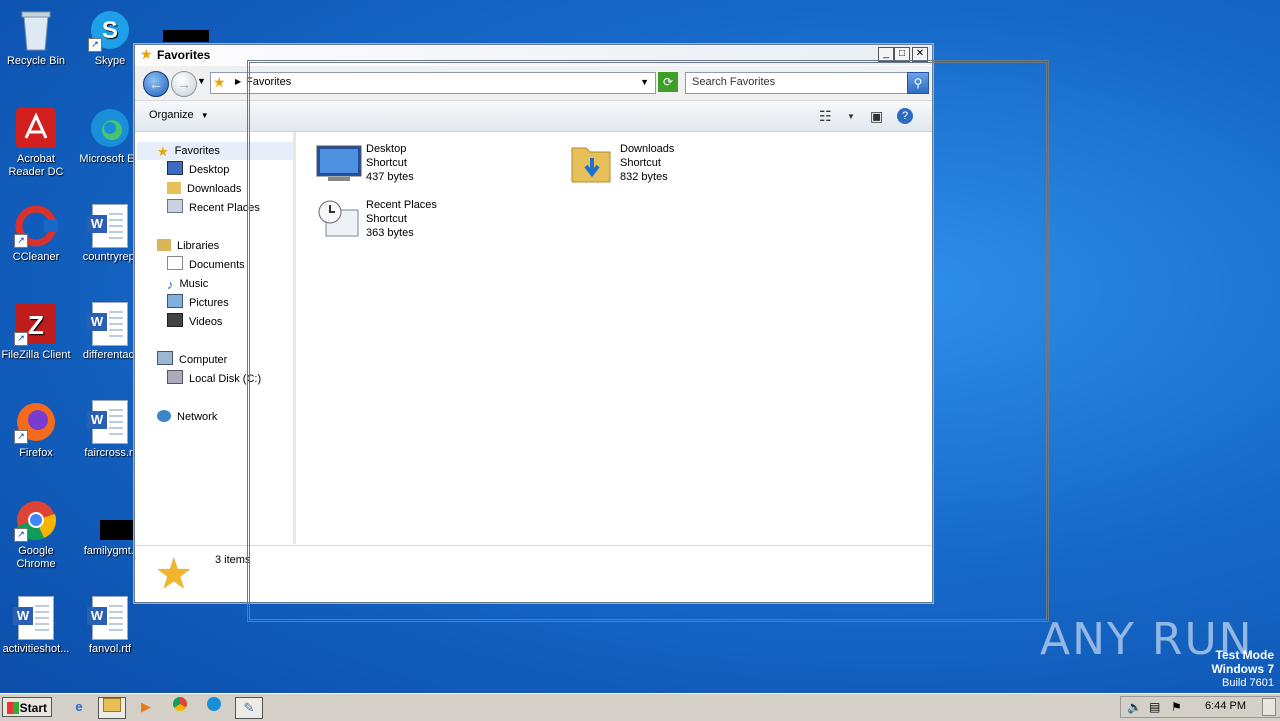 The width and height of the screenshot is (1280, 721). Describe the element at coordinates (112, 708) in the screenshot. I see `explorer-folder-icon` at that location.